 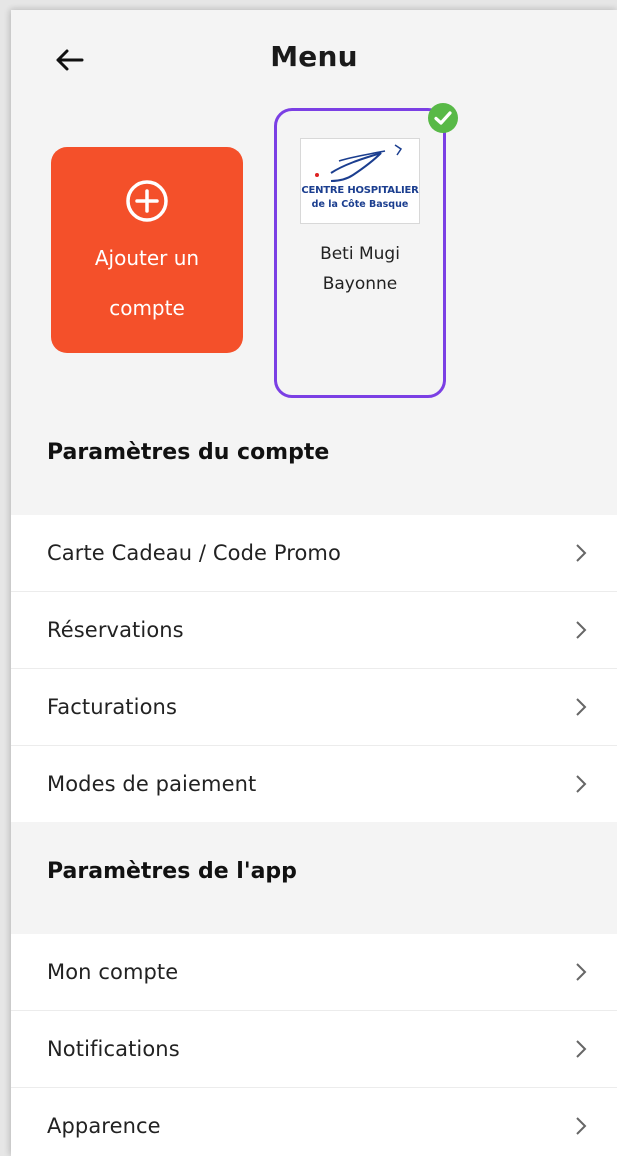 I want to click on account-name: Beti Mugi Bayonne, so click(x=360, y=269).